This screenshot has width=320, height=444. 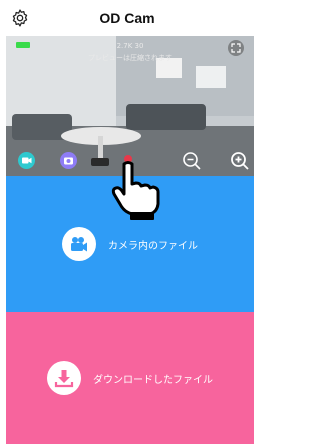 What do you see at coordinates (135, 187) in the screenshot?
I see `pointing-hand-icon` at bounding box center [135, 187].